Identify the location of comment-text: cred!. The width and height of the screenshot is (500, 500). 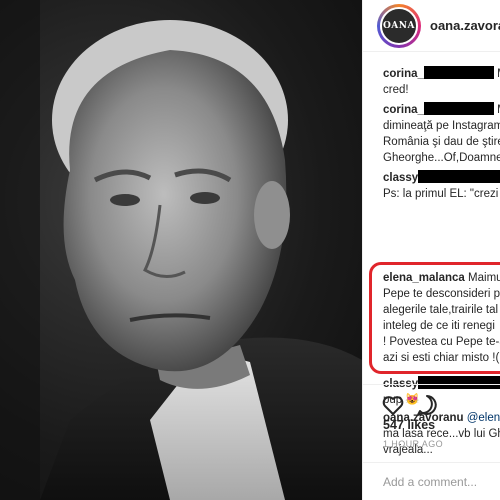
(396, 90).